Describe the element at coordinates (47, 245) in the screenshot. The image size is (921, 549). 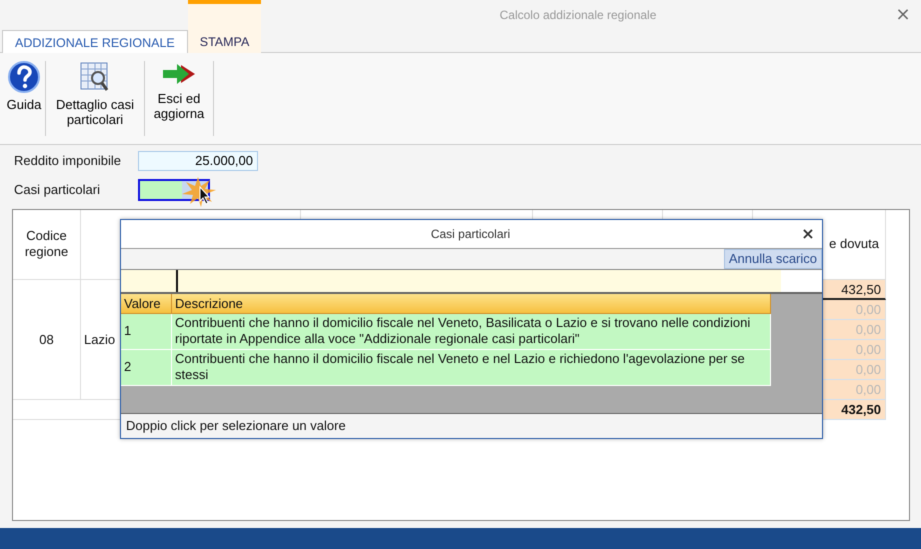
I see `column-header: Codice regione` at that location.